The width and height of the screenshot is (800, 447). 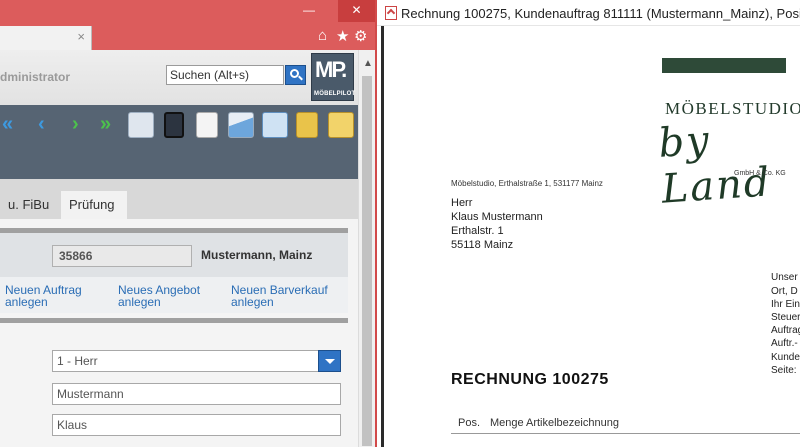 What do you see at coordinates (275, 125) in the screenshot?
I see `window-icon` at bounding box center [275, 125].